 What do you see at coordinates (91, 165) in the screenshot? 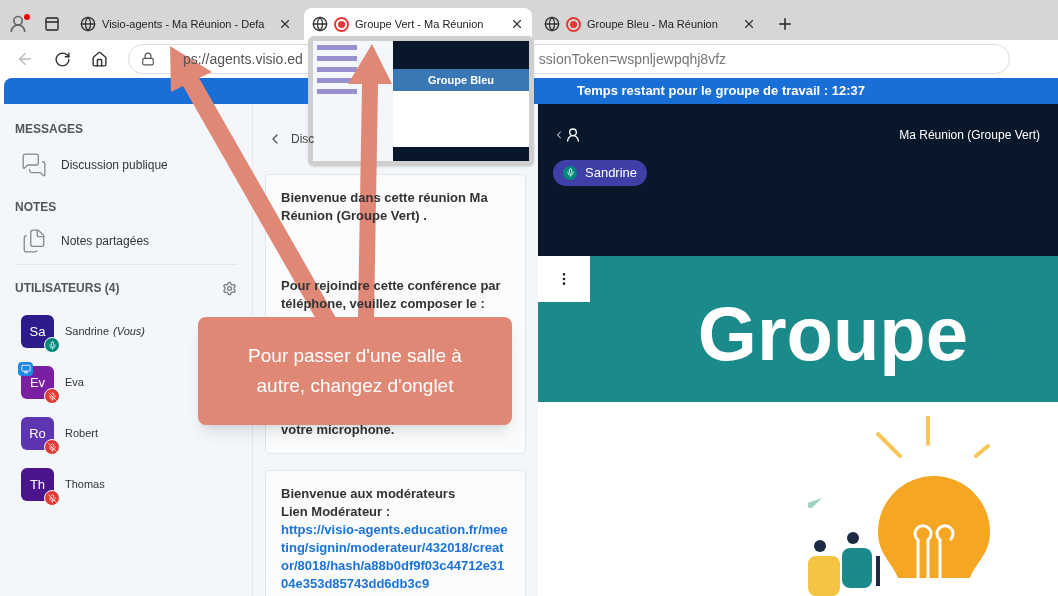
I see `chat-item: Discussion publique` at bounding box center [91, 165].